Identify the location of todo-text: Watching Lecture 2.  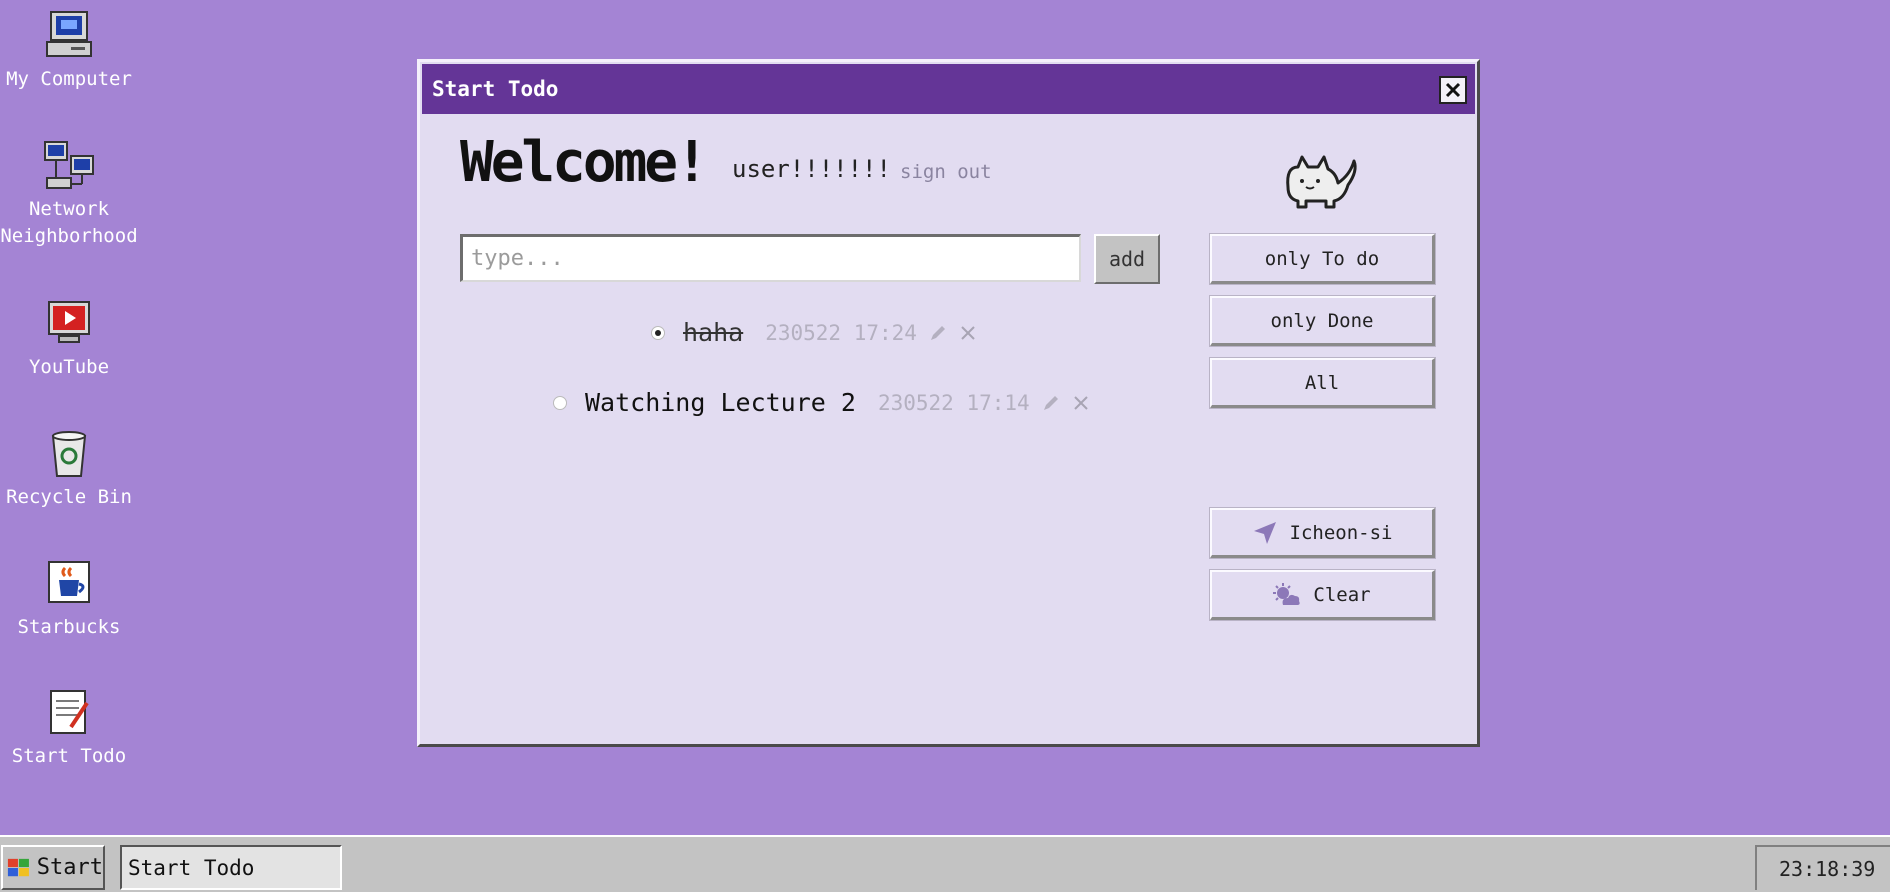
(720, 402).